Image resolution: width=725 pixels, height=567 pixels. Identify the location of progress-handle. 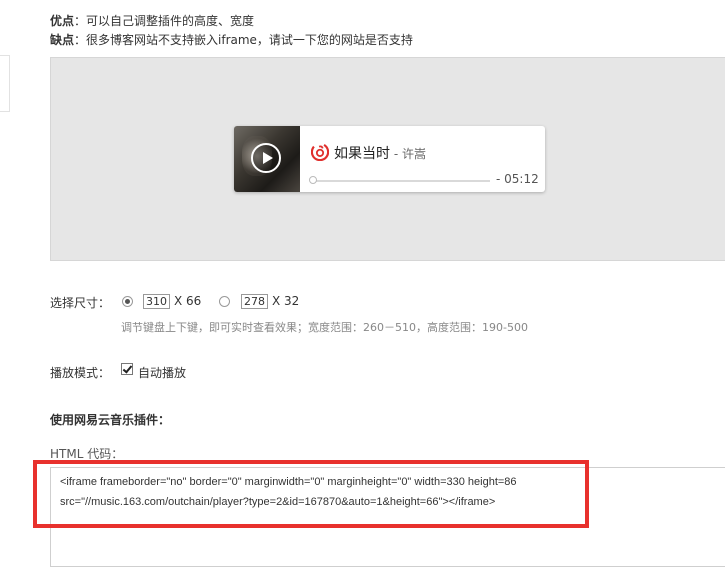
(313, 180).